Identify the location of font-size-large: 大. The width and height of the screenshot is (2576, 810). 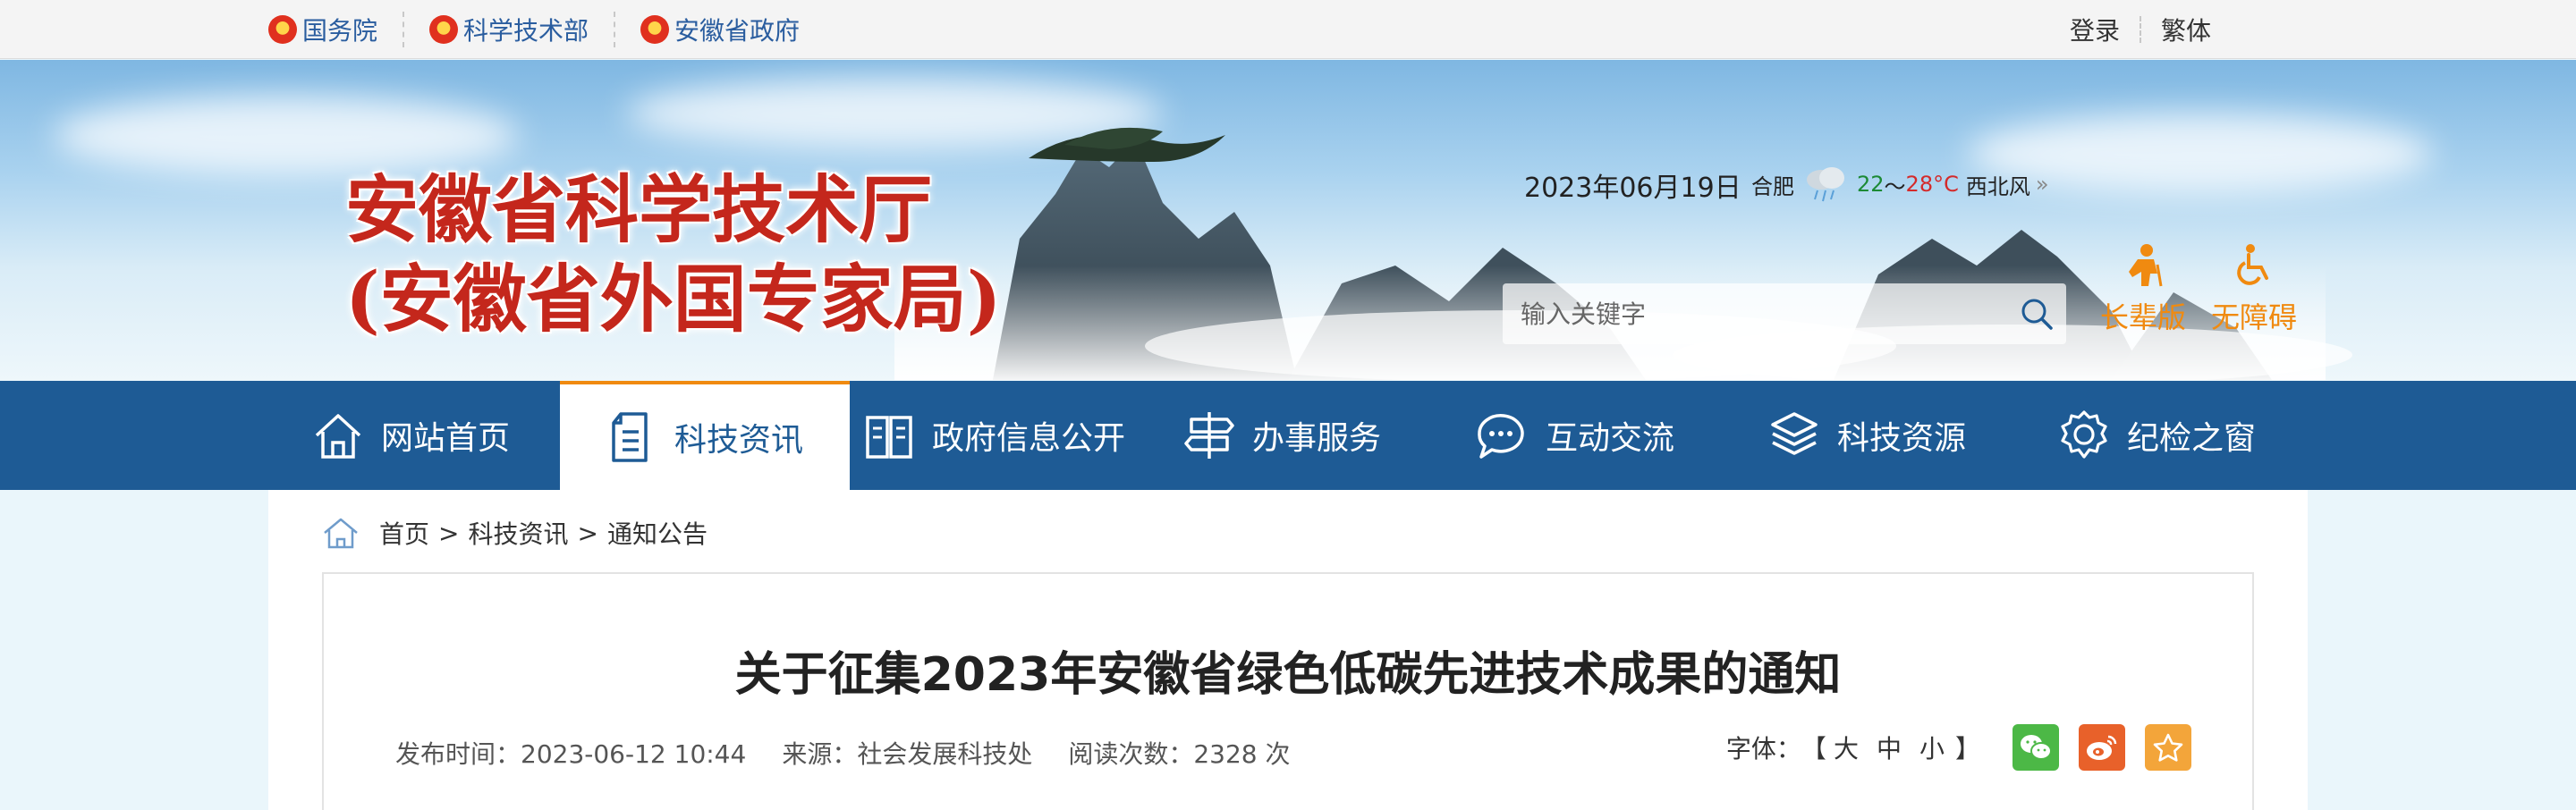
(1848, 747).